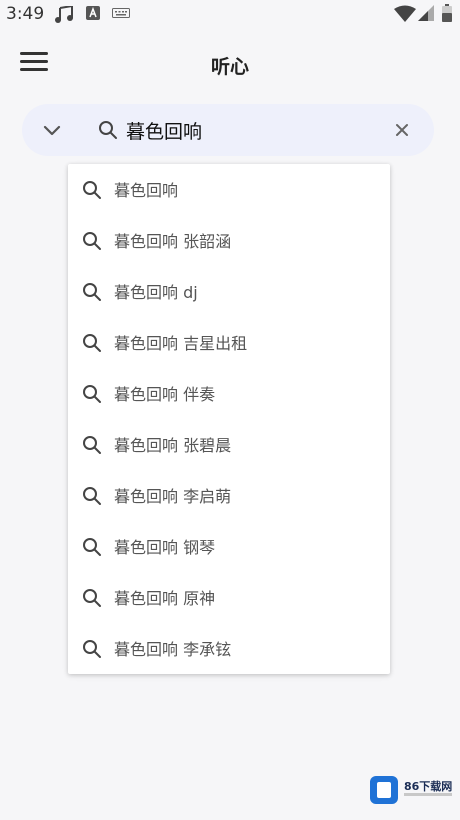  Describe the element at coordinates (229, 597) in the screenshot. I see `suggestion-item: 暮色回响 原神` at that location.